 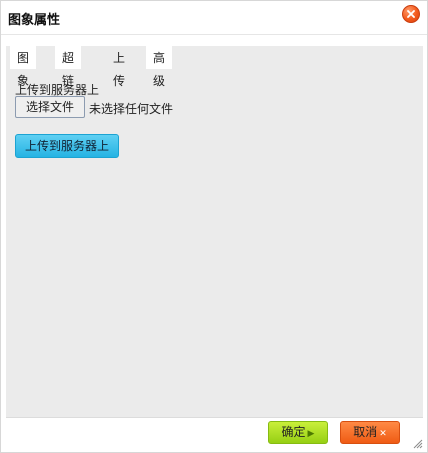 What do you see at coordinates (311, 434) in the screenshot?
I see `arrow-right-icon: ▶` at bounding box center [311, 434].